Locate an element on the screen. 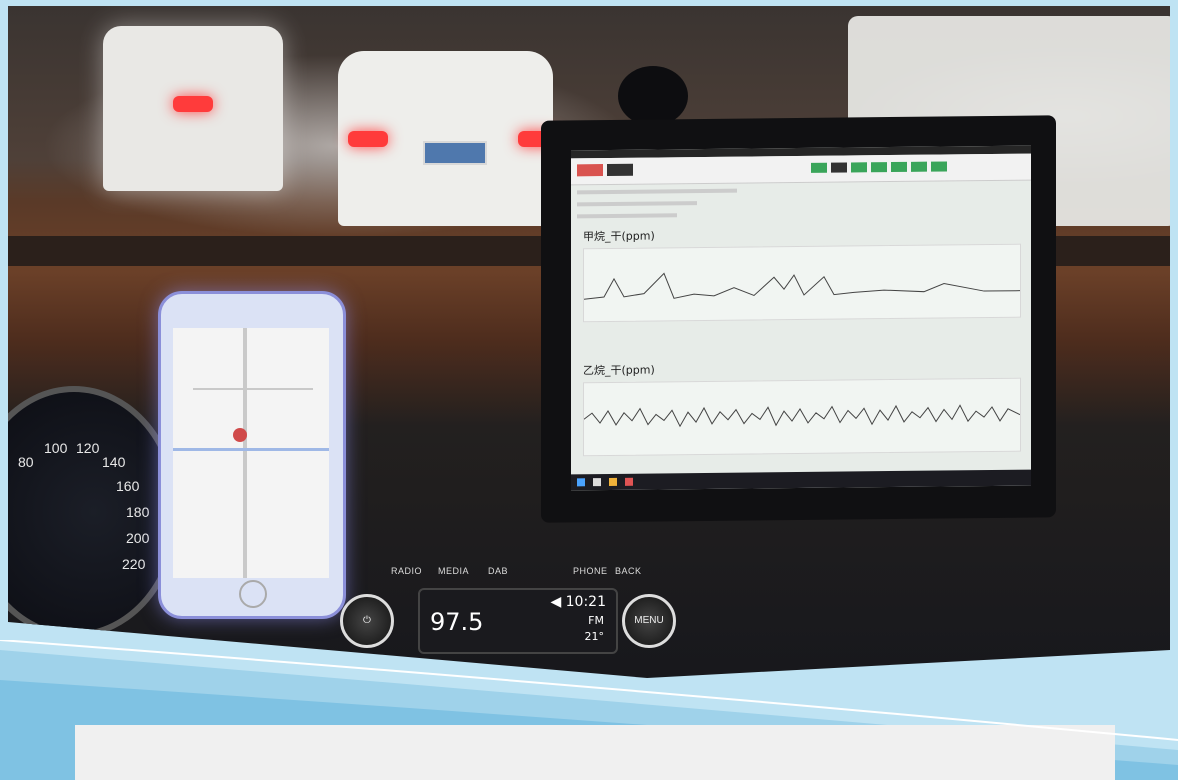 This screenshot has width=1178, height=780. radio-button-label: PHONE is located at coordinates (590, 571).